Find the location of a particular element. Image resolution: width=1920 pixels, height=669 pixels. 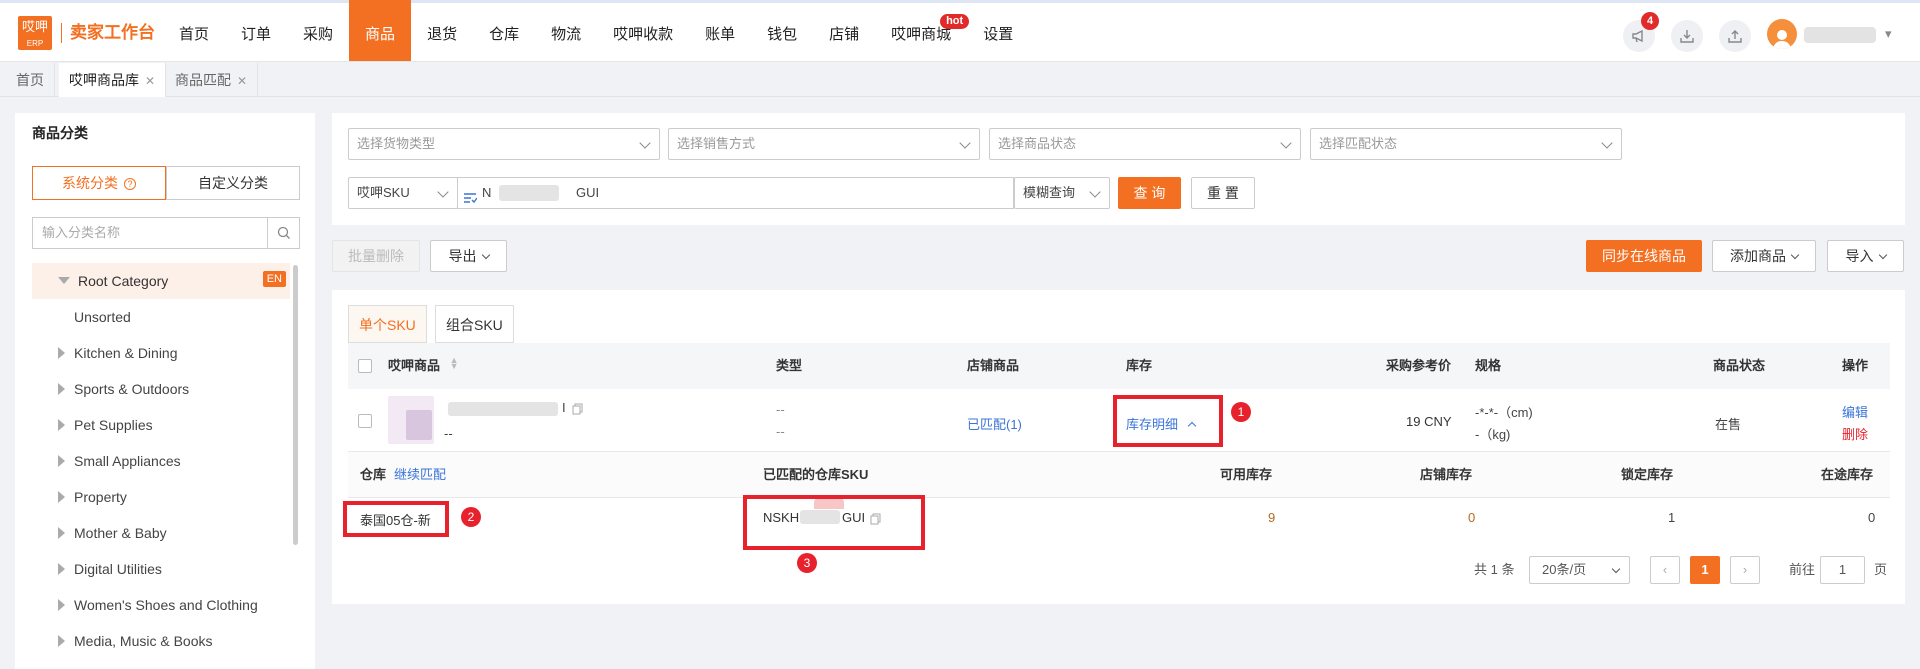

goto-page-input: 1 is located at coordinates (1842, 570).